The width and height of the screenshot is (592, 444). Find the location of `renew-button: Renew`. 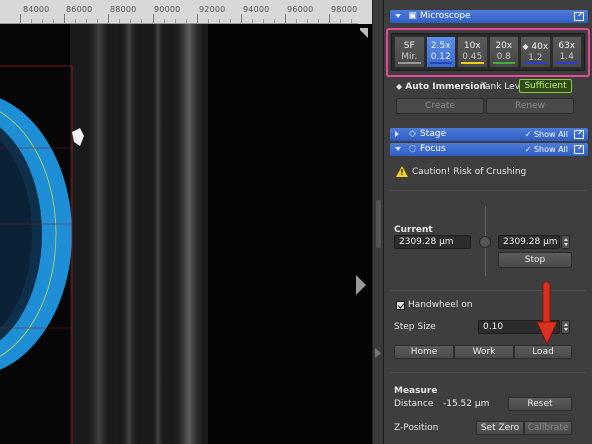

renew-button: Renew is located at coordinates (530, 106).